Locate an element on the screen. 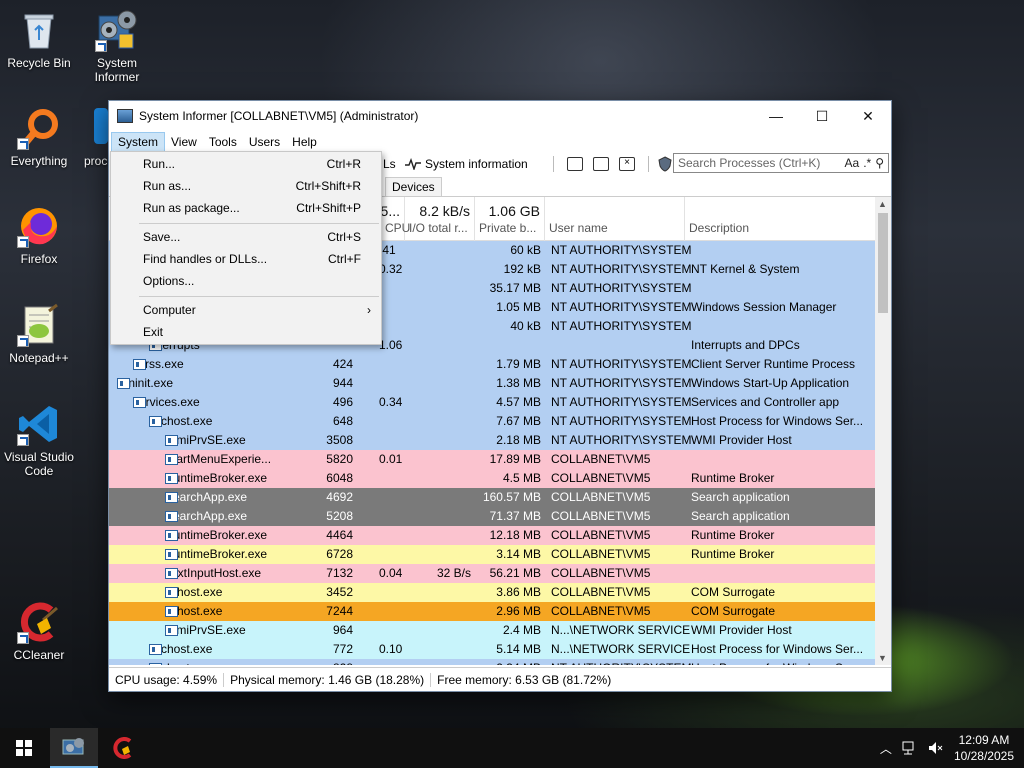 This screenshot has height=768, width=1024. notepad-plus-plus-icon is located at coordinates (39, 325).